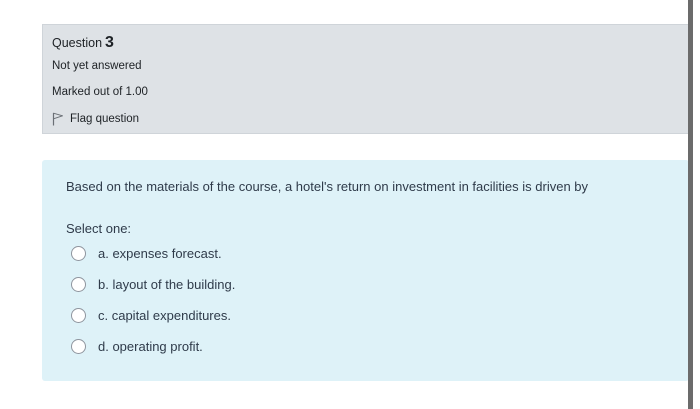 The height and width of the screenshot is (409, 700). I want to click on question-state: Not yet answered, so click(97, 66).